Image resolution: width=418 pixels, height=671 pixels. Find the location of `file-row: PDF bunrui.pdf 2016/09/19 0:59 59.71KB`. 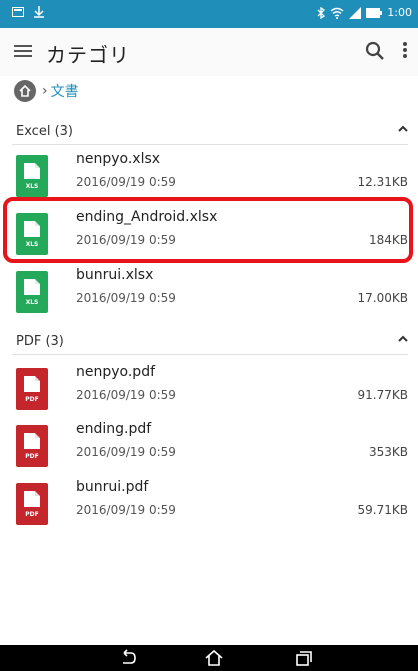

file-row: PDF bunrui.pdf 2016/09/19 0:59 59.71KB is located at coordinates (209, 507).